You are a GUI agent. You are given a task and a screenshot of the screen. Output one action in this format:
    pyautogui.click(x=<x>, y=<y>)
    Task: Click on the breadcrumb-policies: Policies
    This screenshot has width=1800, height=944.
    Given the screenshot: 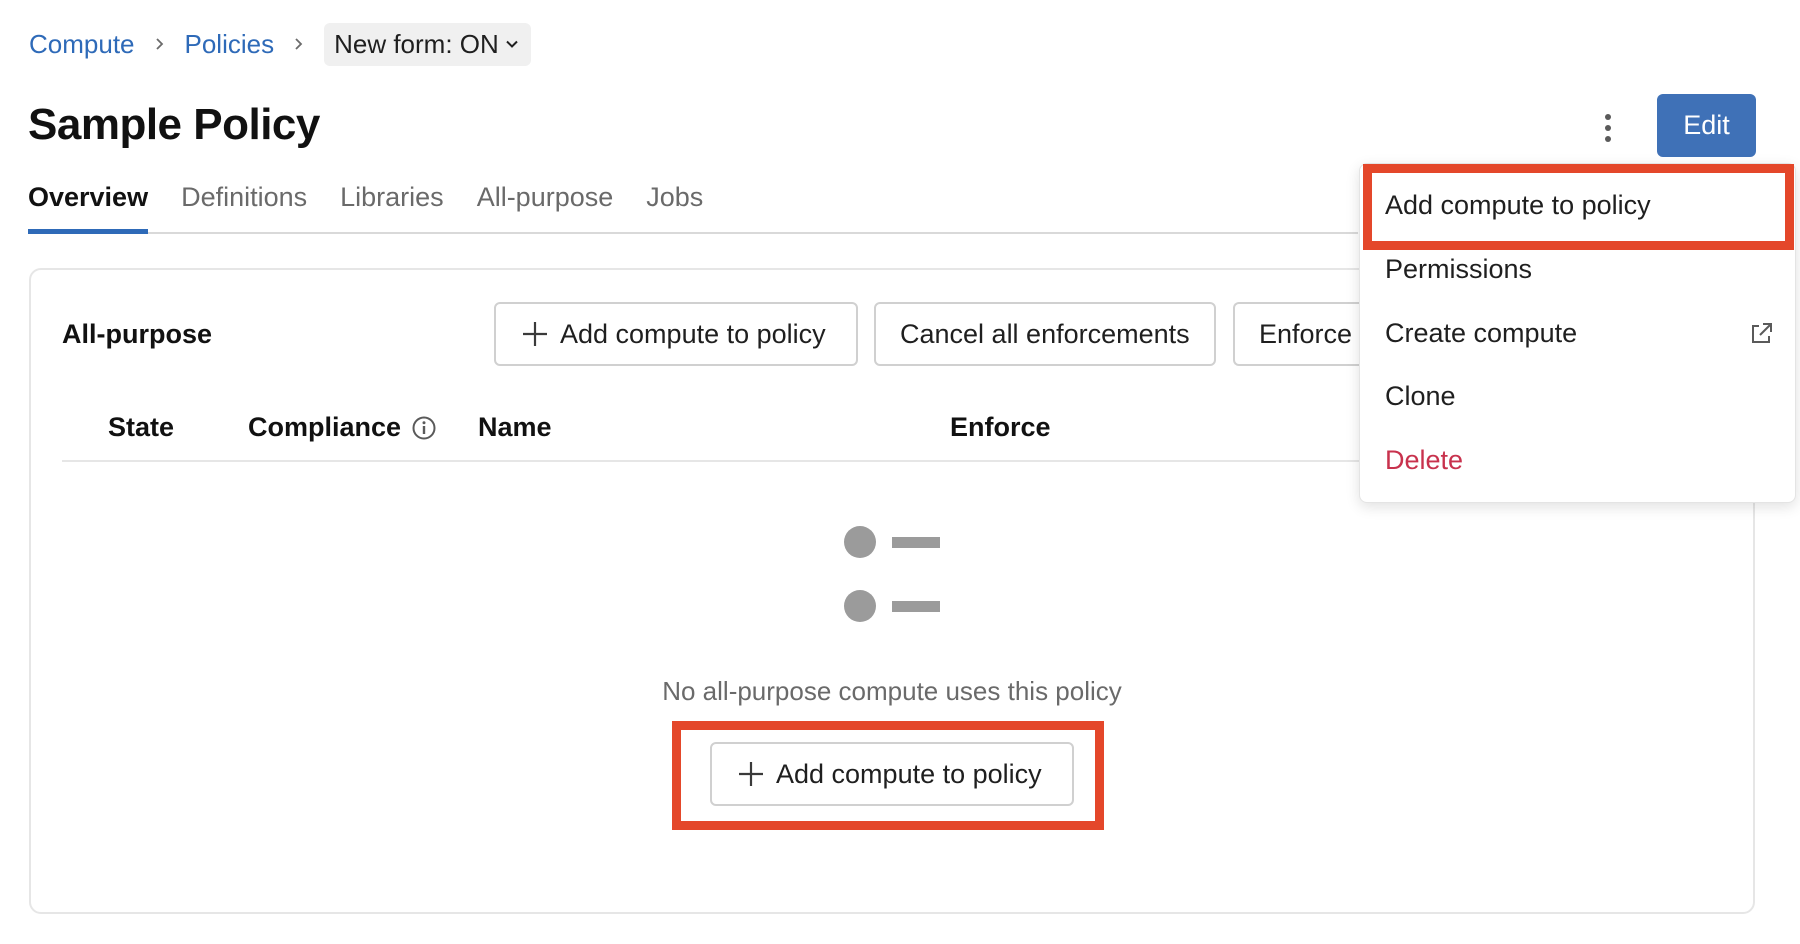 What is the action you would take?
    pyautogui.click(x=230, y=44)
    